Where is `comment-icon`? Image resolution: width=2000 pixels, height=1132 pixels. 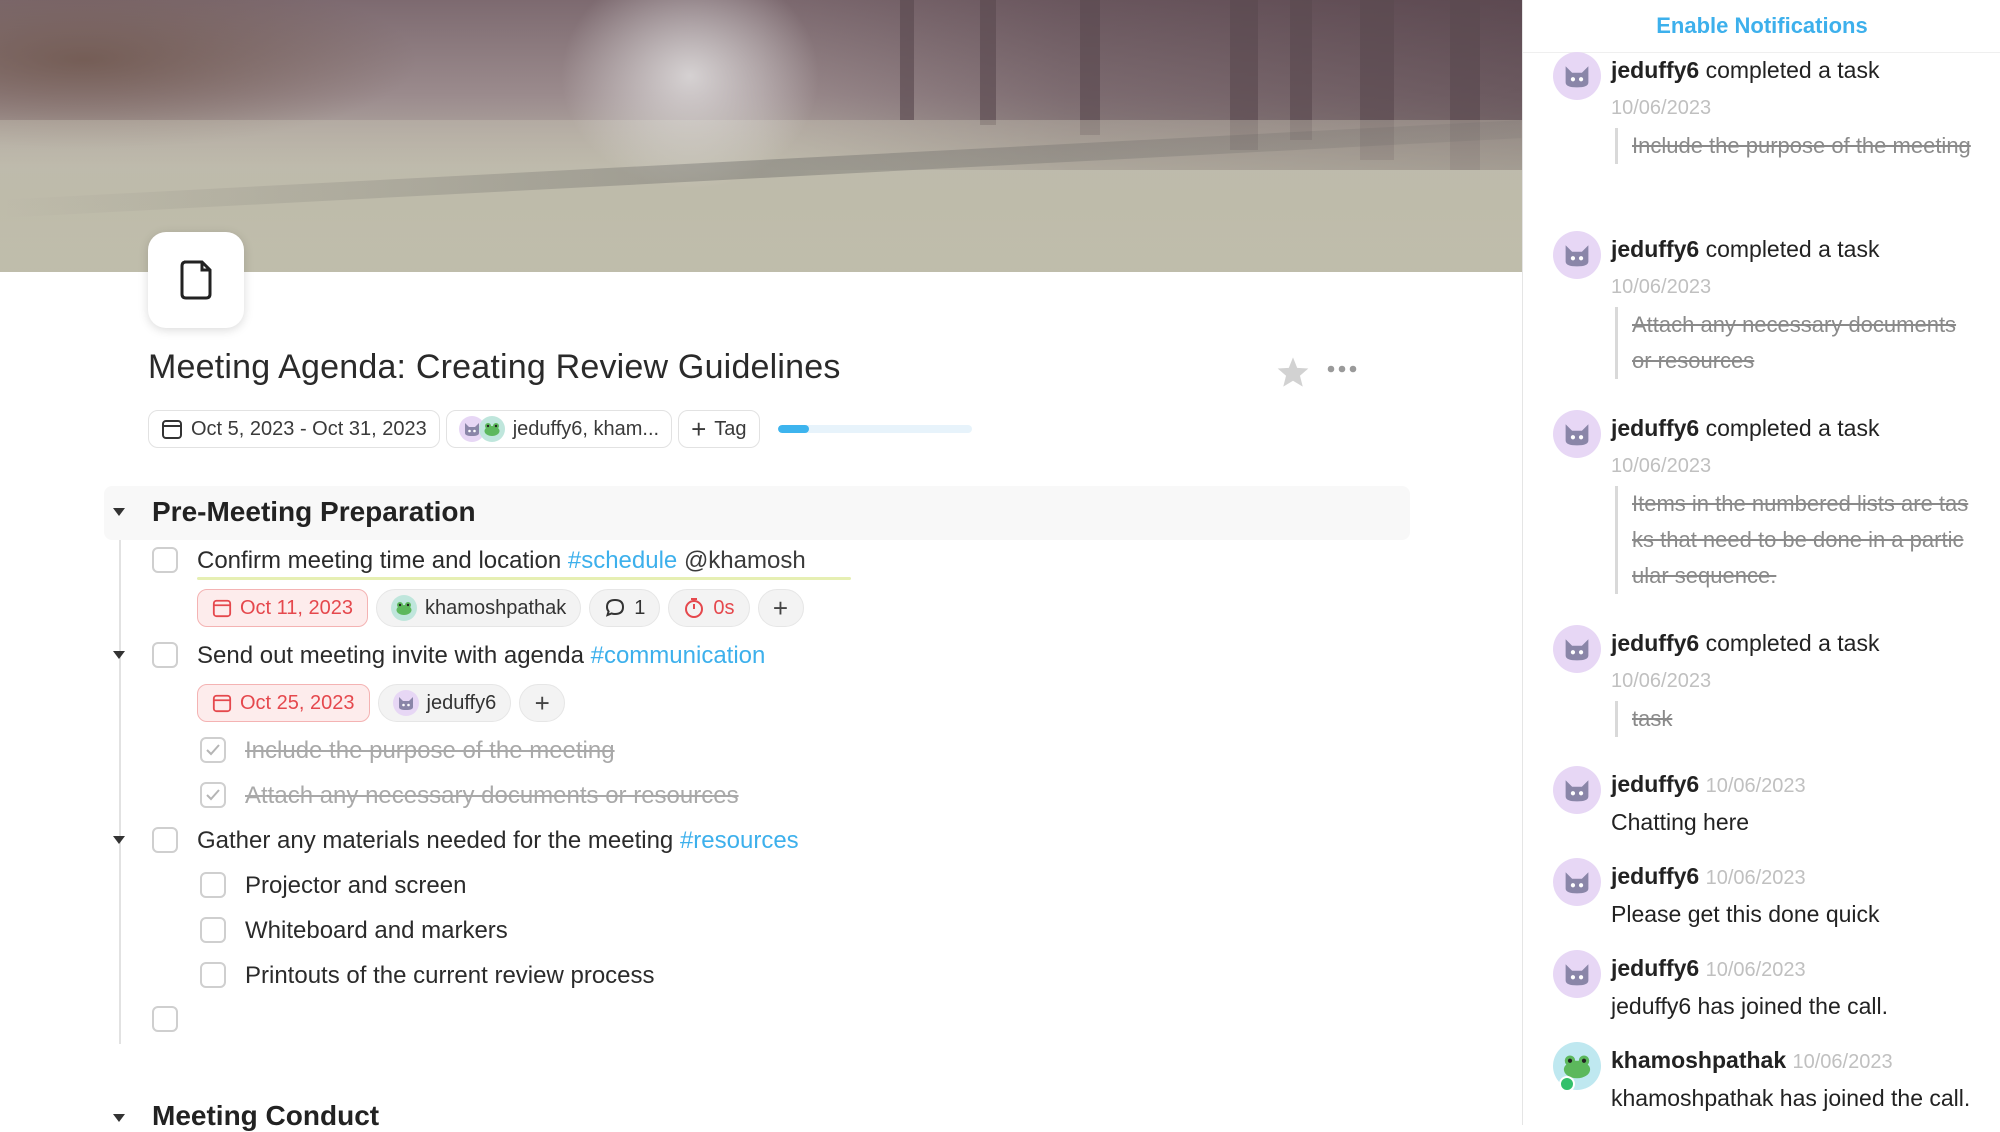
comment-icon is located at coordinates (615, 607).